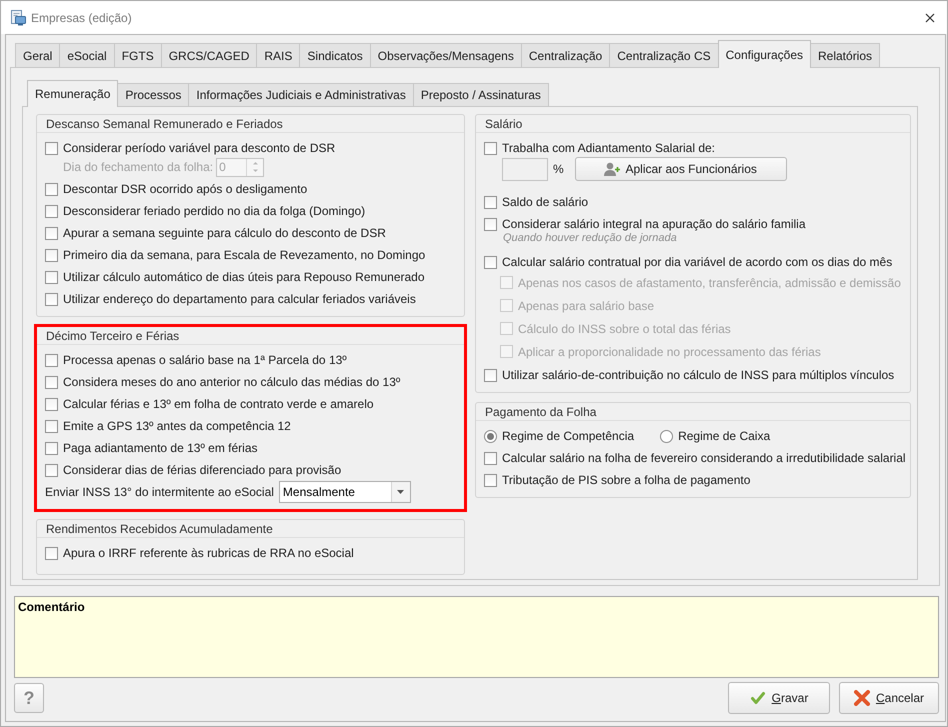 The width and height of the screenshot is (948, 727). What do you see at coordinates (224, 233) in the screenshot?
I see `checkbox-label: Apurar a semana seguinte para cálculo do desconto de DSR` at bounding box center [224, 233].